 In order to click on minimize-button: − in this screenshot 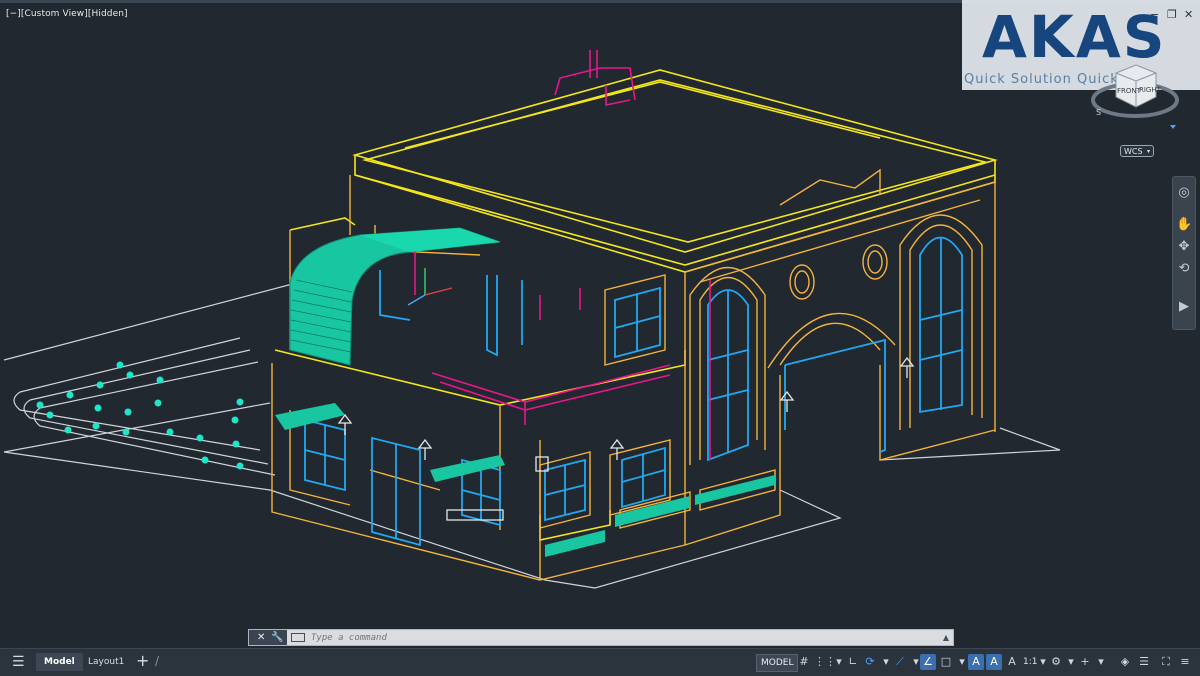, I will do `click(1154, 14)`.